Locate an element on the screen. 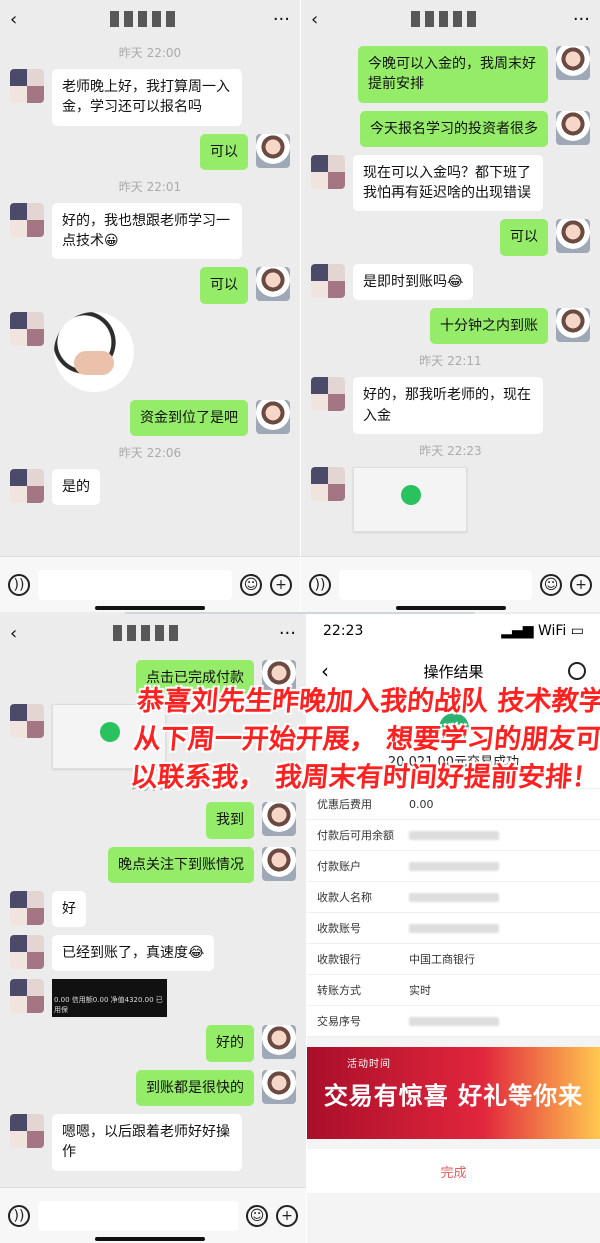  receipt-row: 收款人名称 is located at coordinates (453, 897).